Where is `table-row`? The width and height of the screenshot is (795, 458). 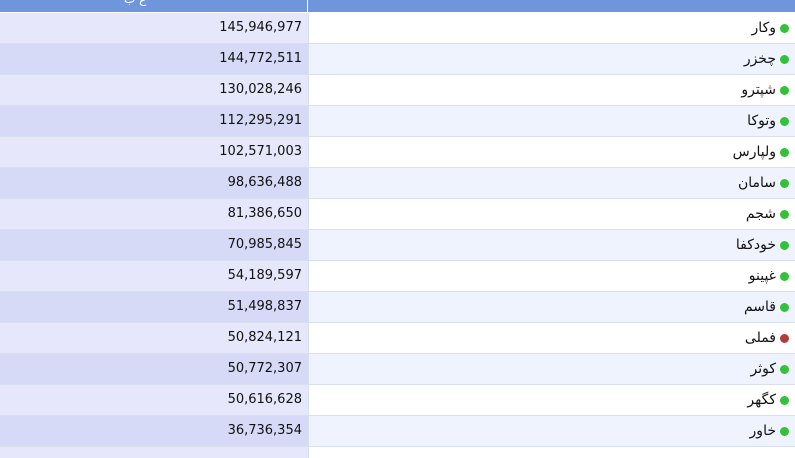 table-row is located at coordinates (397, 452).